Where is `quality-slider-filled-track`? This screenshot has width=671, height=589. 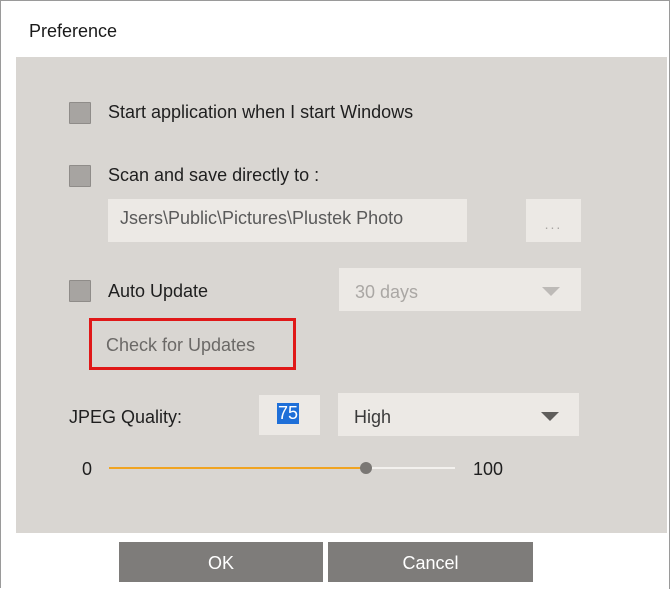
quality-slider-filled-track is located at coordinates (237, 468).